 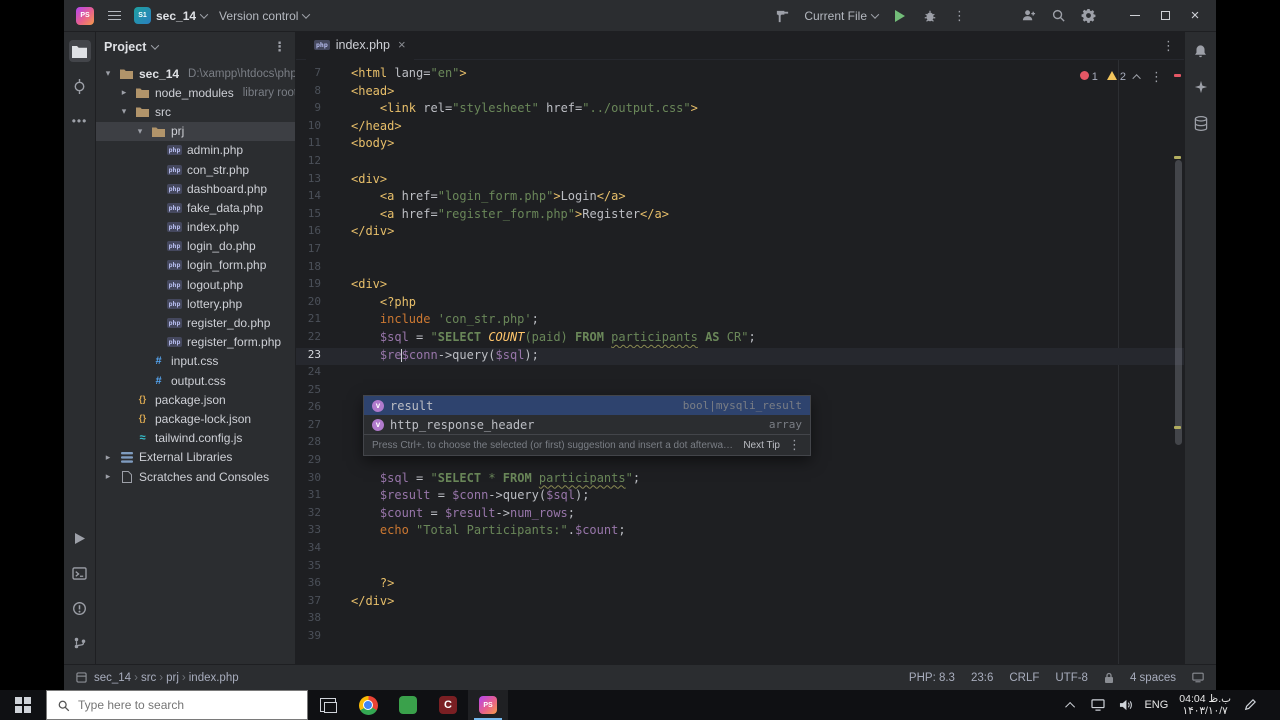 I want to click on code-line-18: 18, so click(x=740, y=269).